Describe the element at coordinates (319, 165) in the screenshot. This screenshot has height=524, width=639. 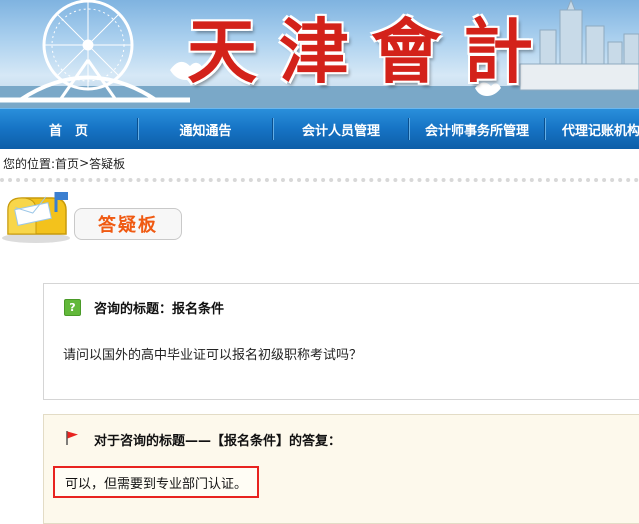
I see `breadcrumb: 您的位置: 首页 > 答疑板` at that location.